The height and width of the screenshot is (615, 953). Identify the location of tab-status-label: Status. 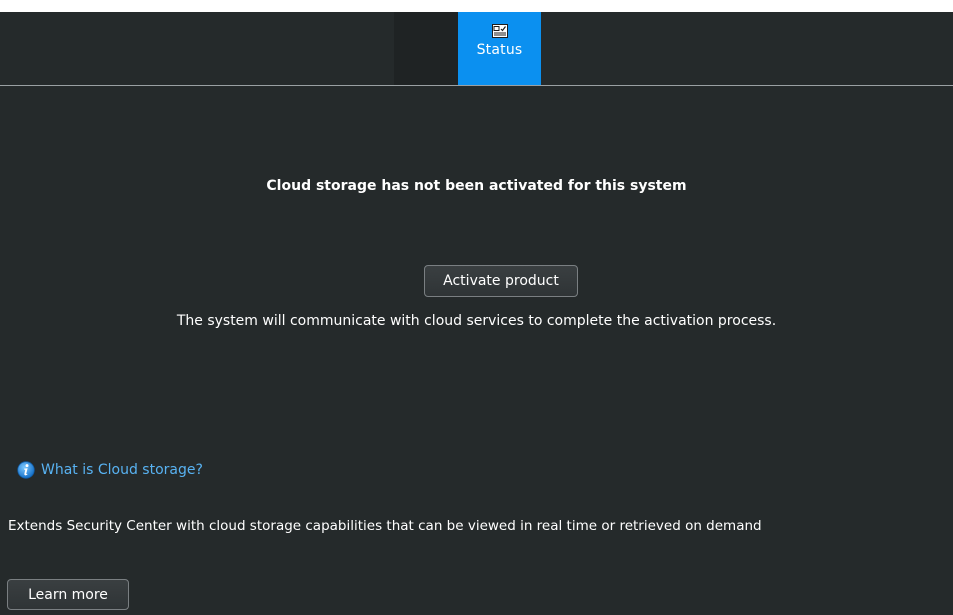
(499, 50).